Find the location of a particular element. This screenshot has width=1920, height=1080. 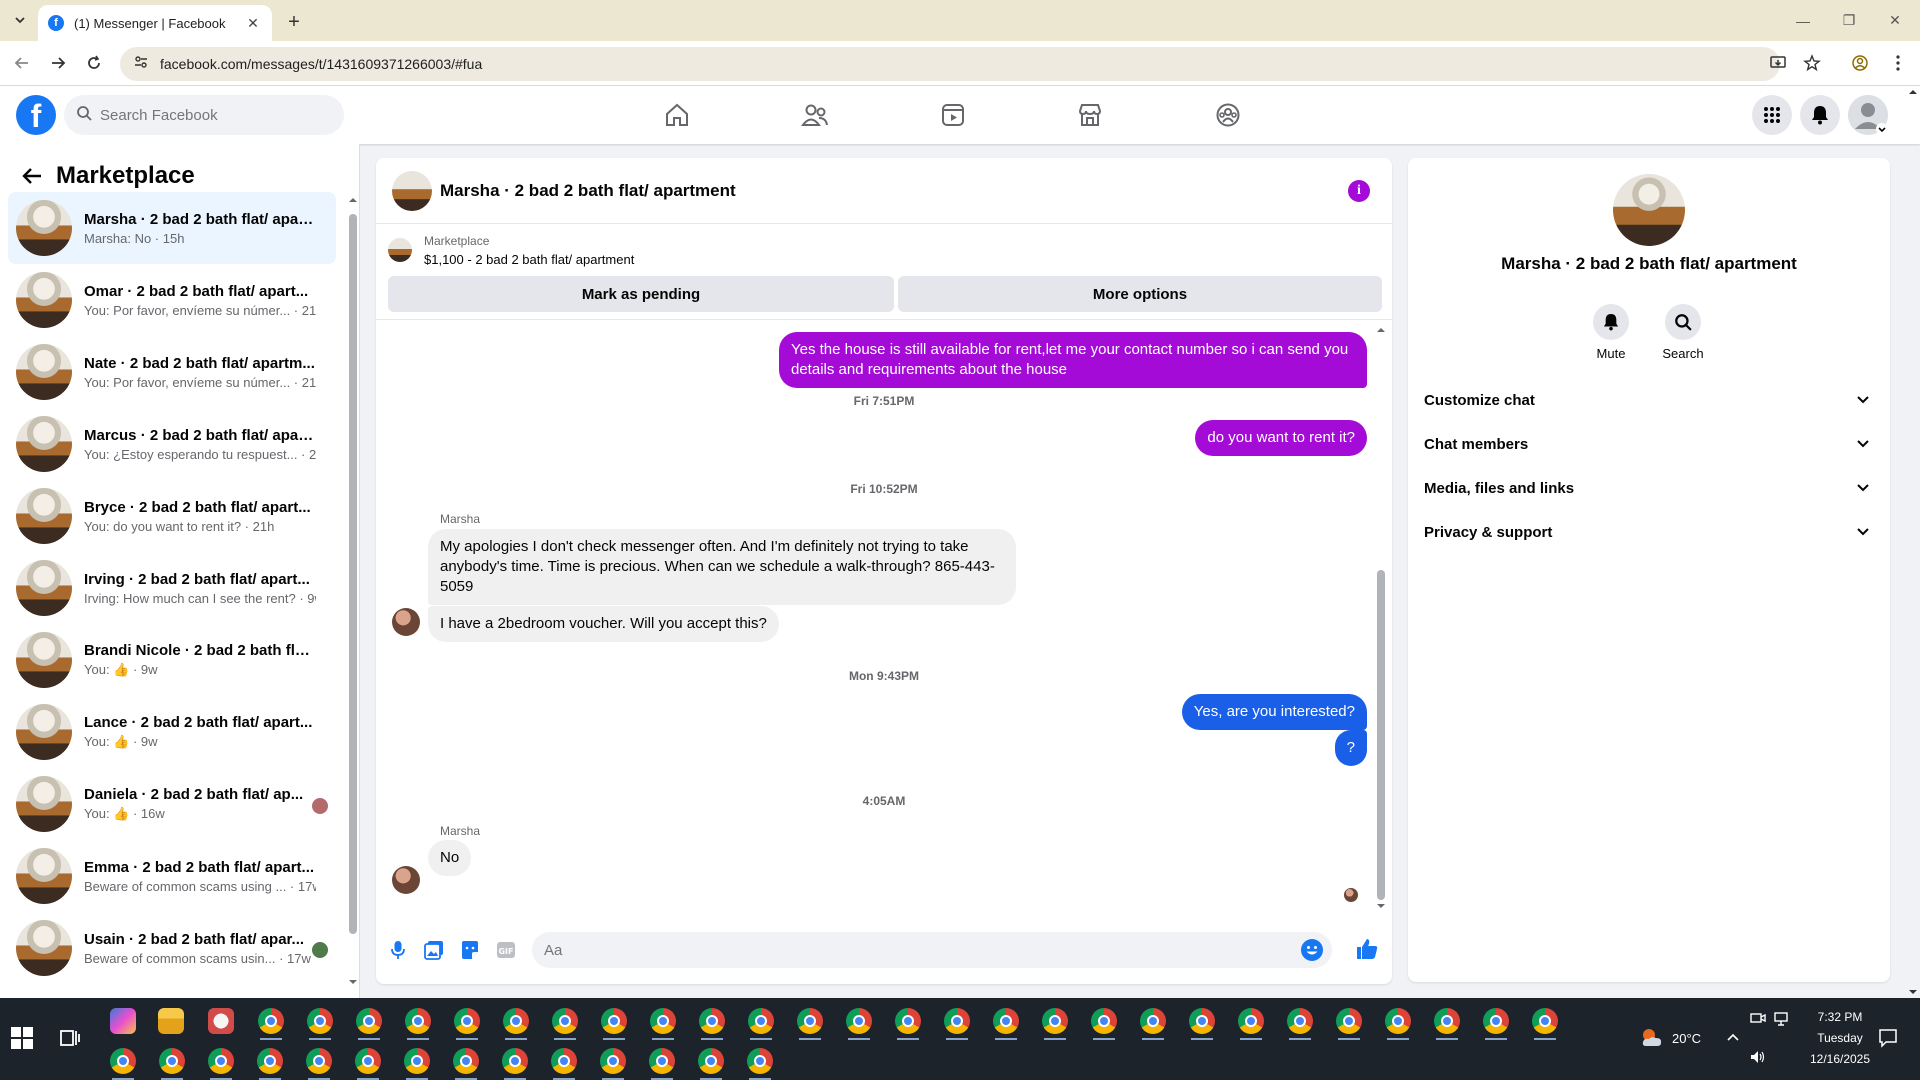

incoming-message: No is located at coordinates (450, 858).